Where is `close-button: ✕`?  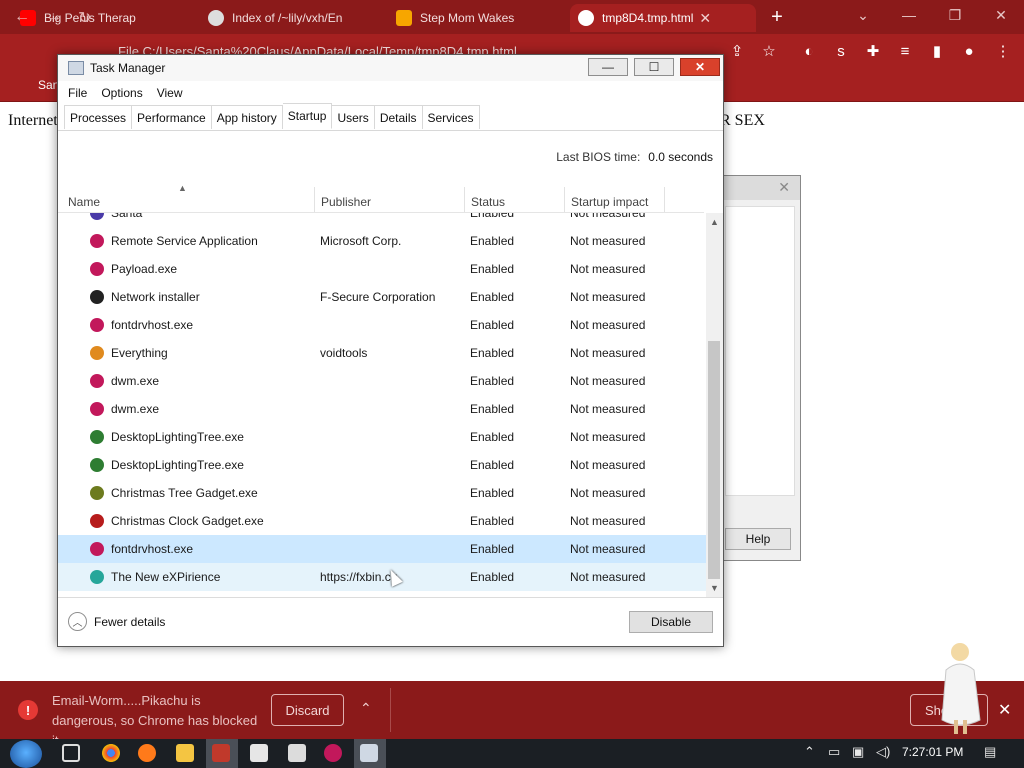
close-button: ✕ is located at coordinates (700, 67).